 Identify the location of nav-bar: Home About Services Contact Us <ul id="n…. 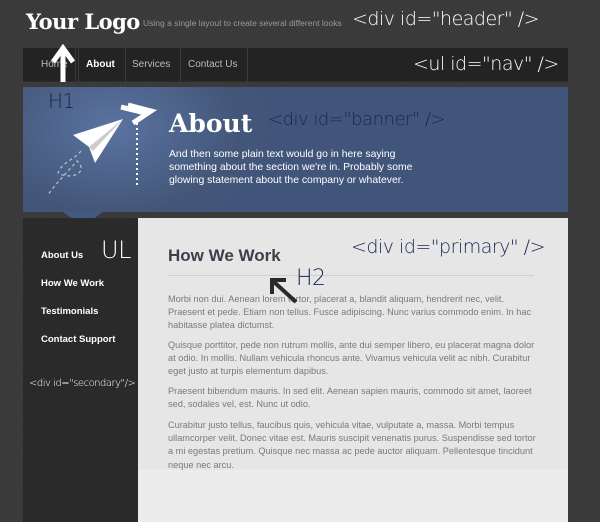
(295, 65).